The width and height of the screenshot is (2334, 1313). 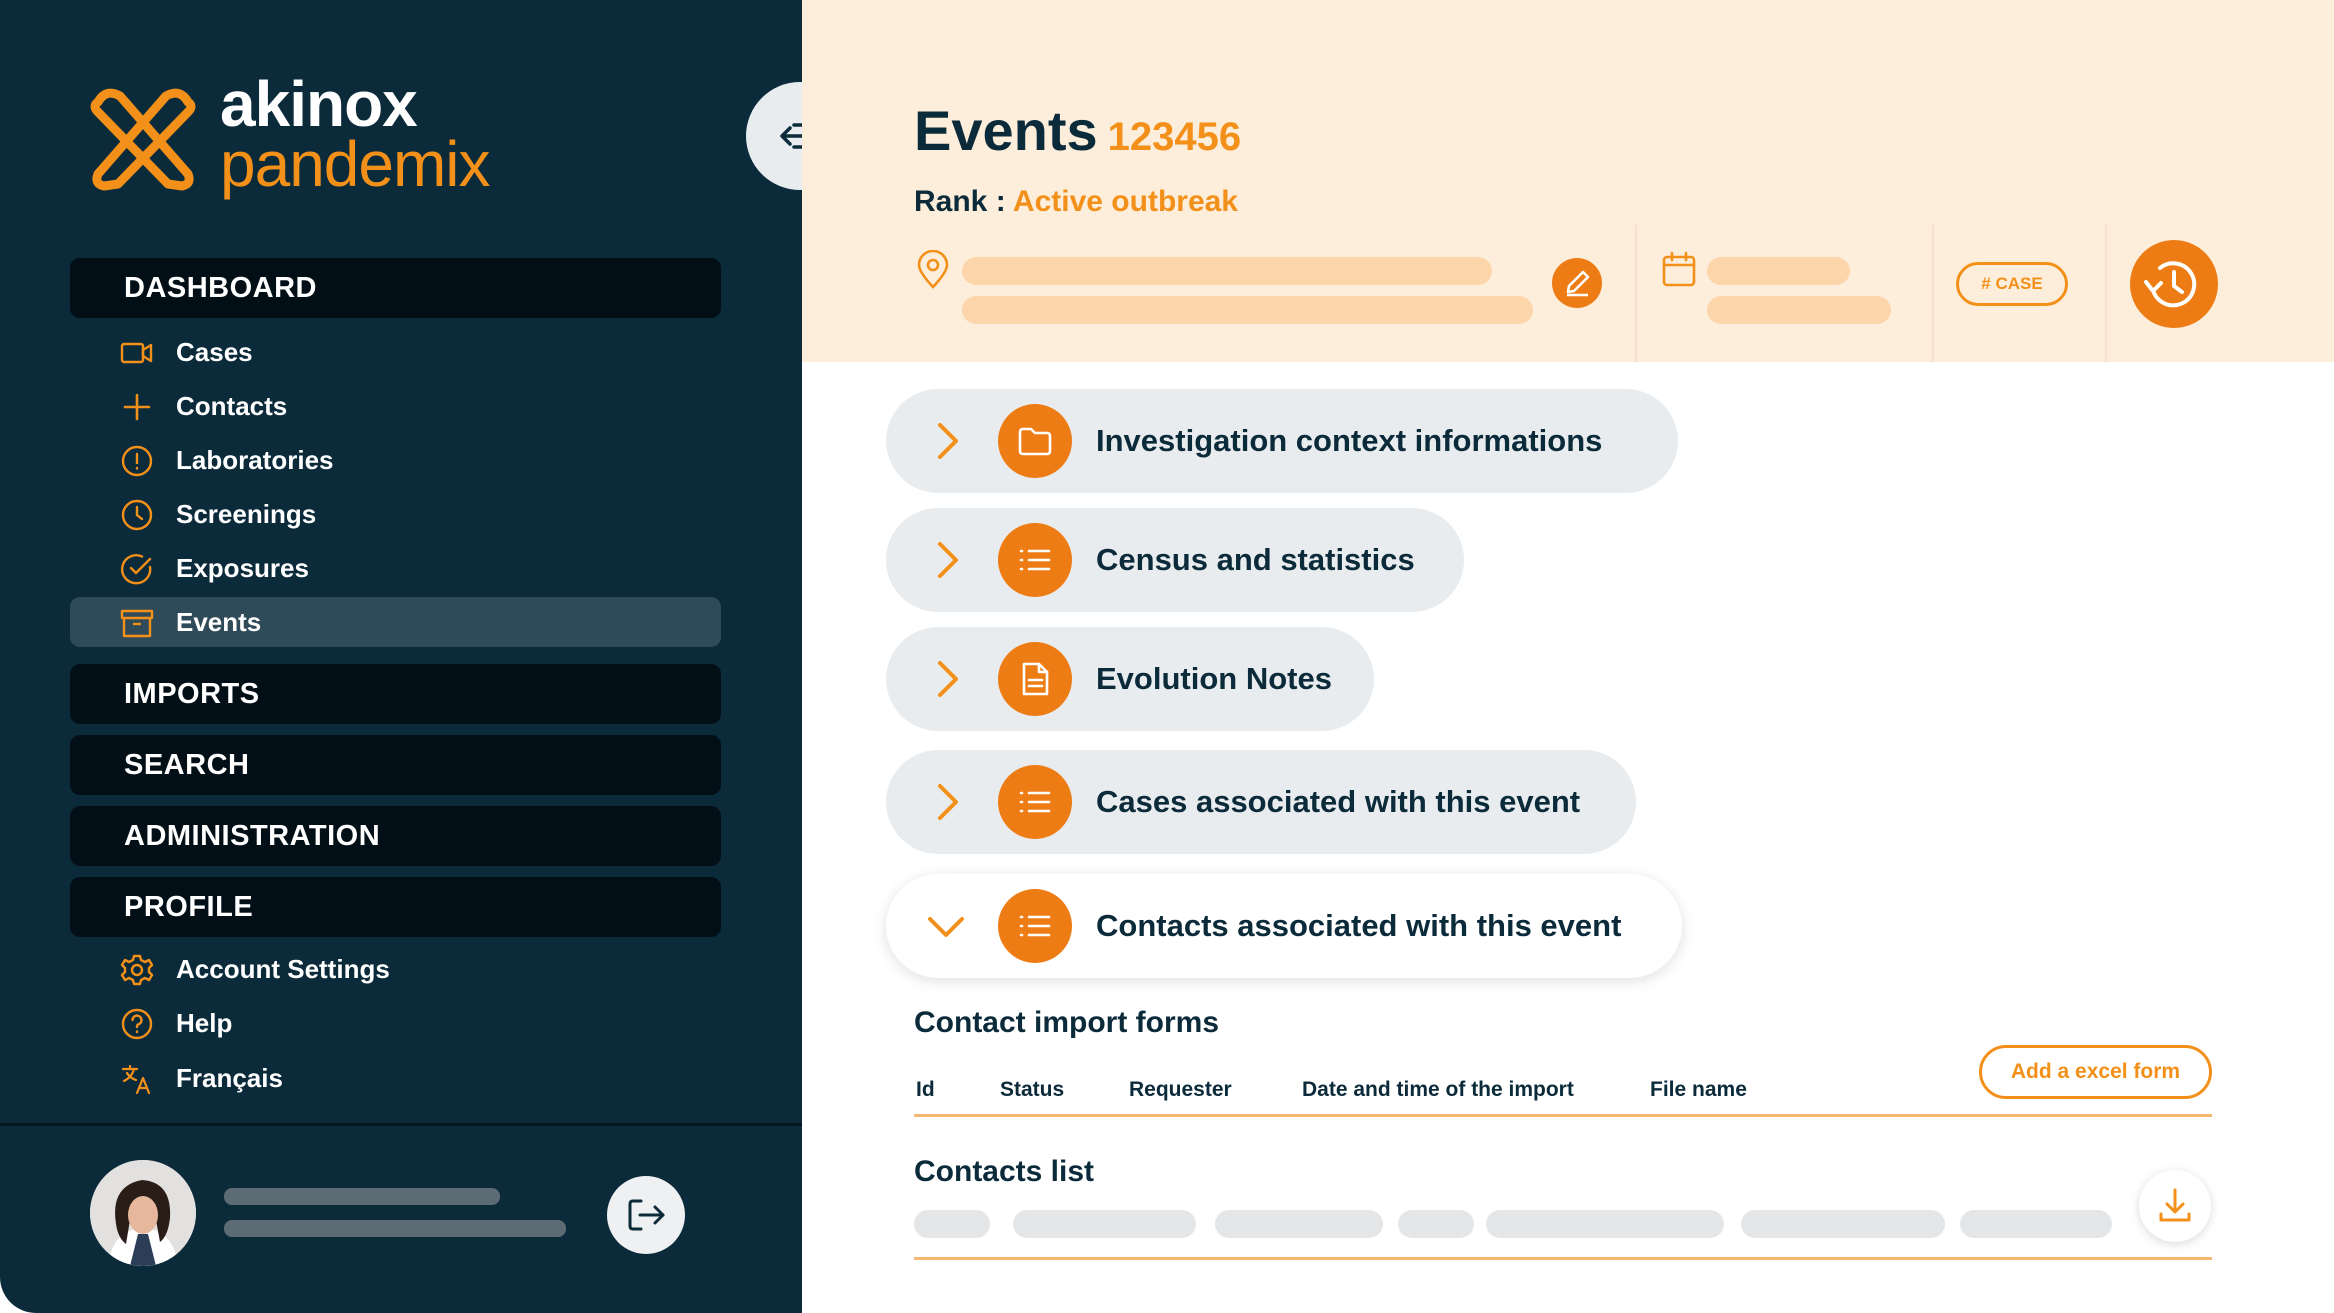 What do you see at coordinates (1282, 441) in the screenshot?
I see `accordion-investigation-context: Investigation context informations` at bounding box center [1282, 441].